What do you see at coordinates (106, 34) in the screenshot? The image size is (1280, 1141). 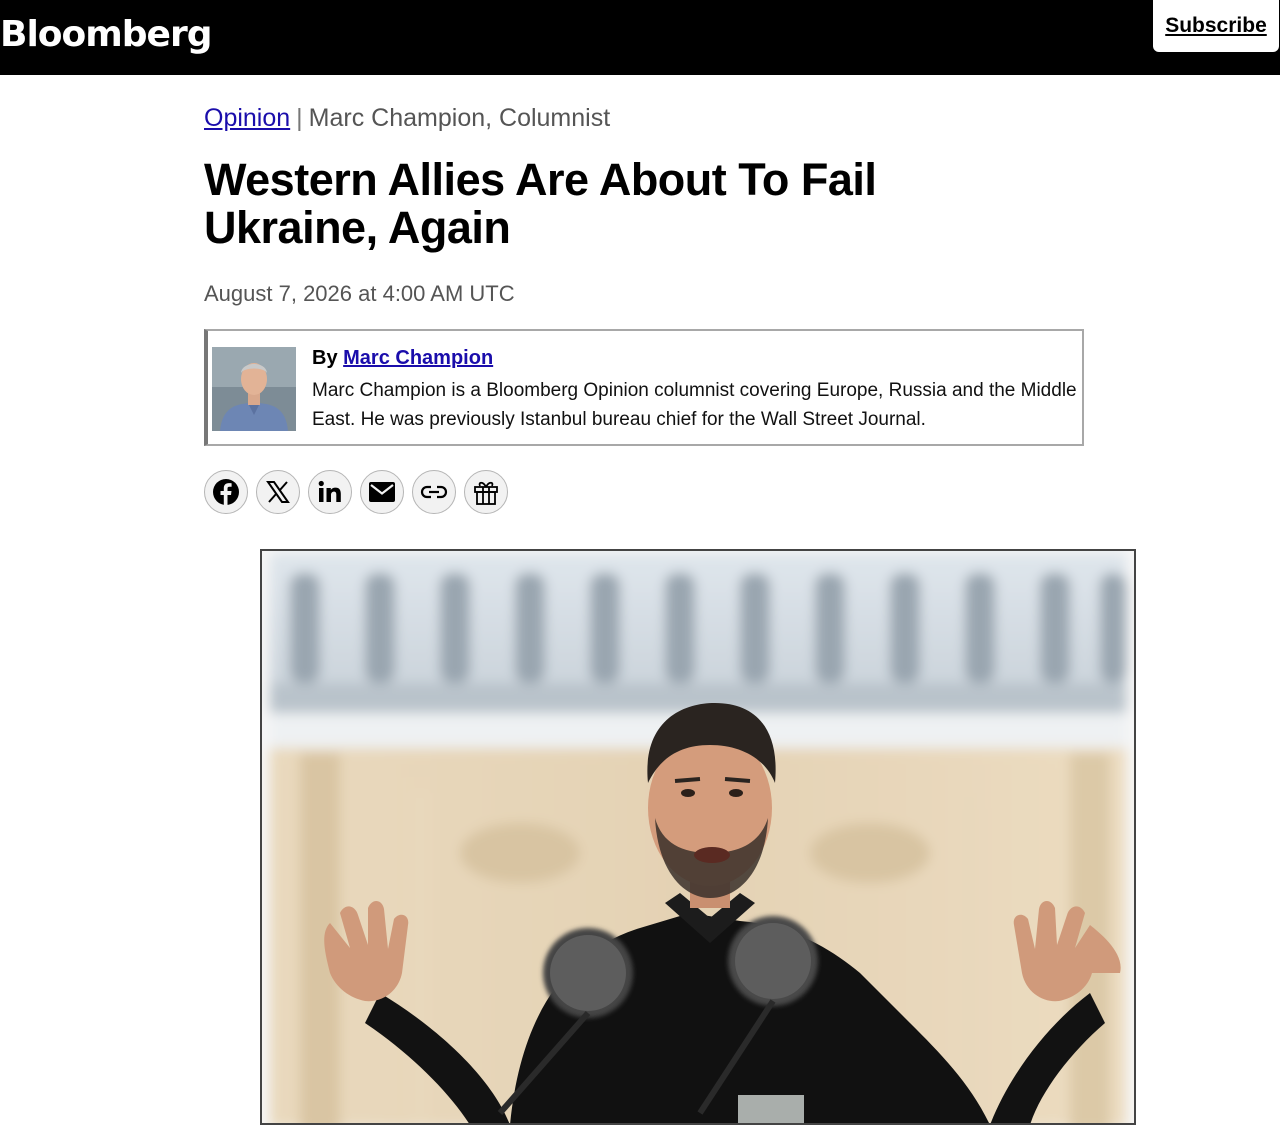 I see `bloomberg-logo: Bloomberg` at bounding box center [106, 34].